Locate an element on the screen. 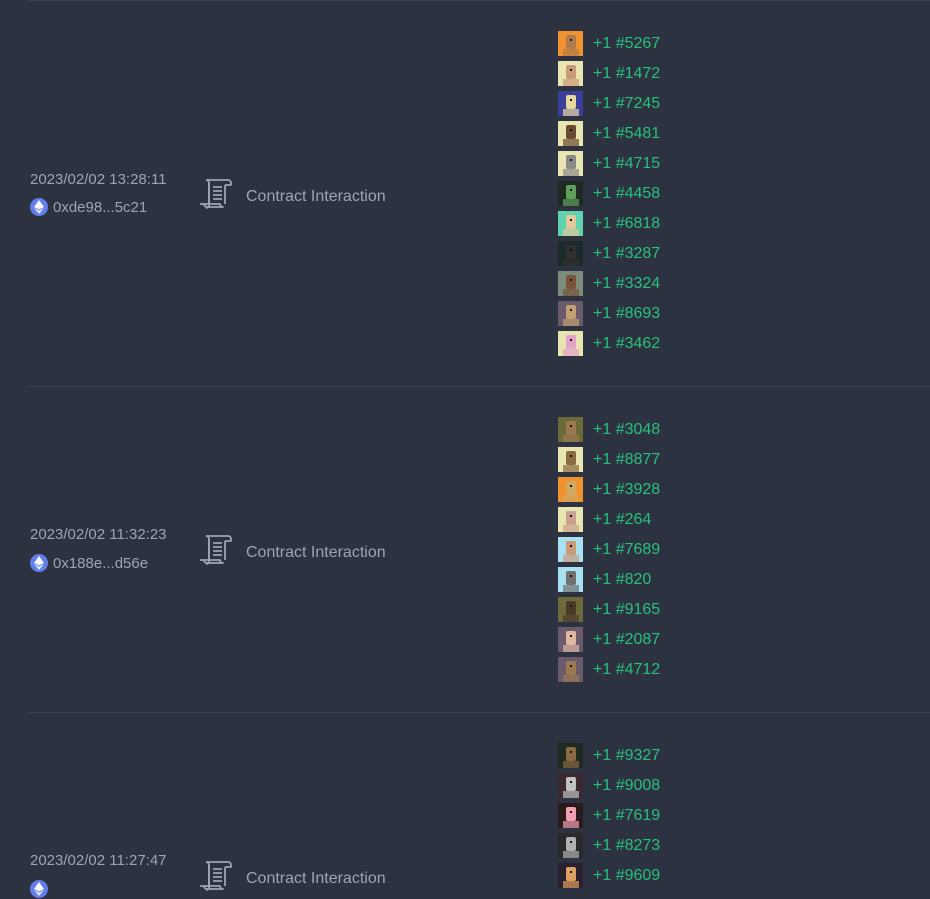 The width and height of the screenshot is (930, 899). transaction-address: 0x188e...d56e is located at coordinates (89, 563).